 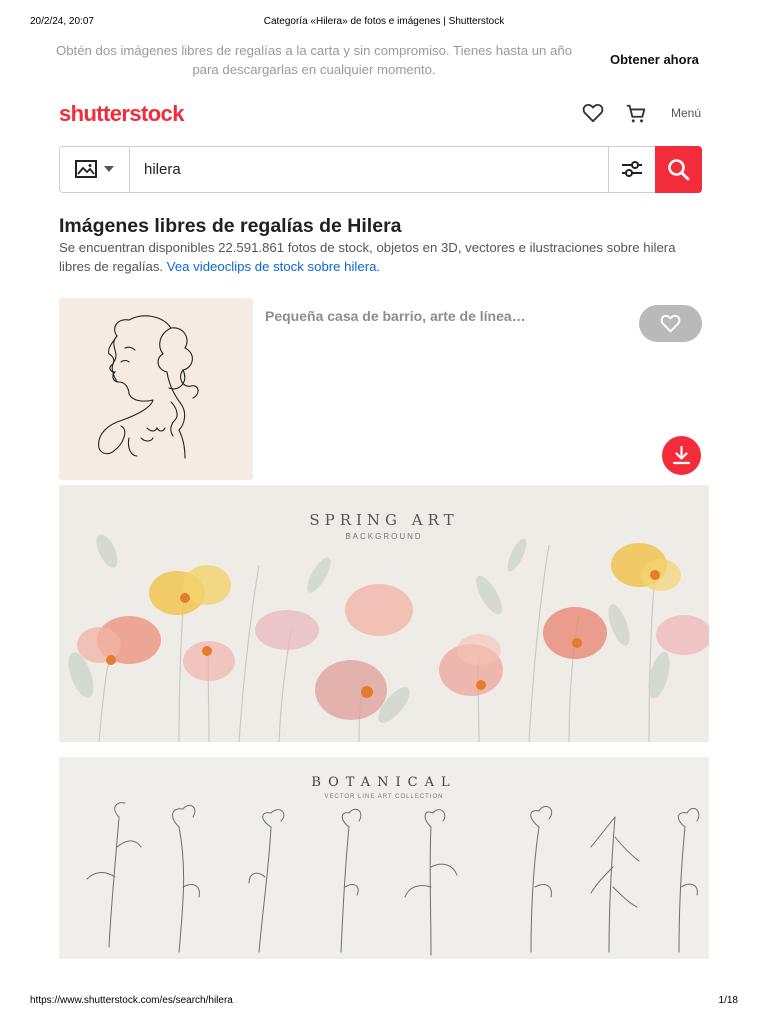 What do you see at coordinates (369, 169) in the screenshot?
I see `search-input` at bounding box center [369, 169].